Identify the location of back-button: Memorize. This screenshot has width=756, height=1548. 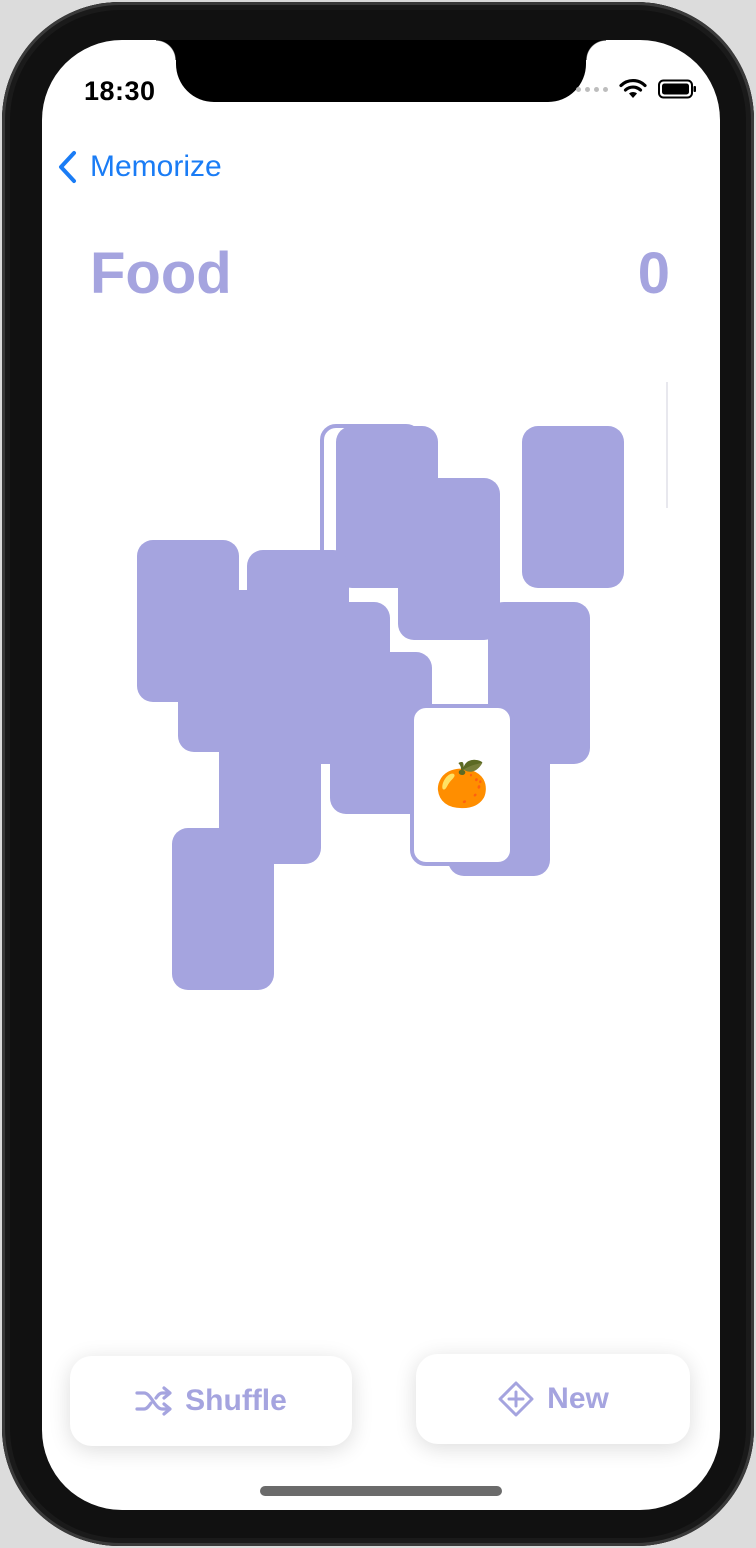
(139, 167).